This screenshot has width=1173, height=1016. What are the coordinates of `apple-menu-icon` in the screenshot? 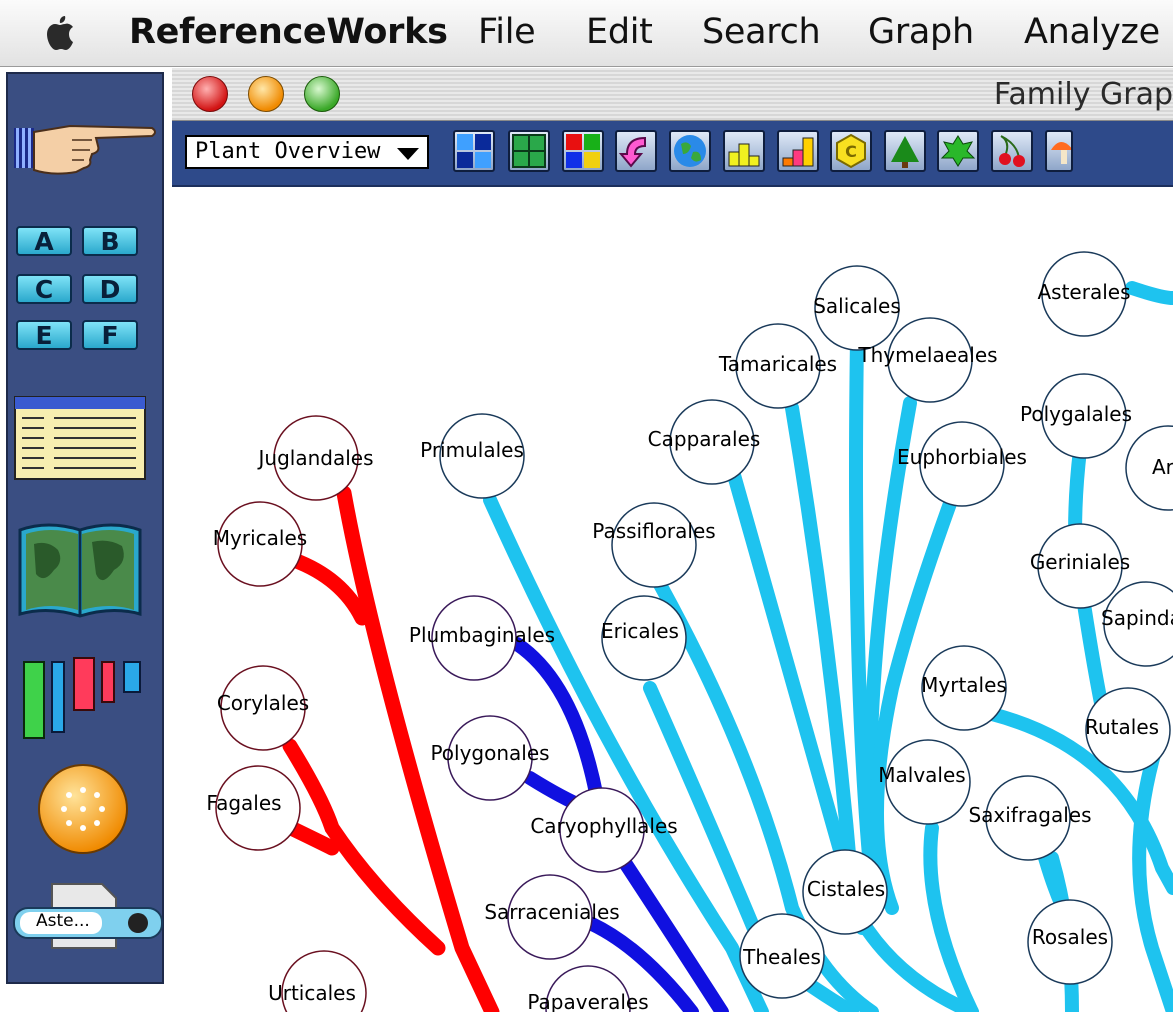 It's located at (61, 33).